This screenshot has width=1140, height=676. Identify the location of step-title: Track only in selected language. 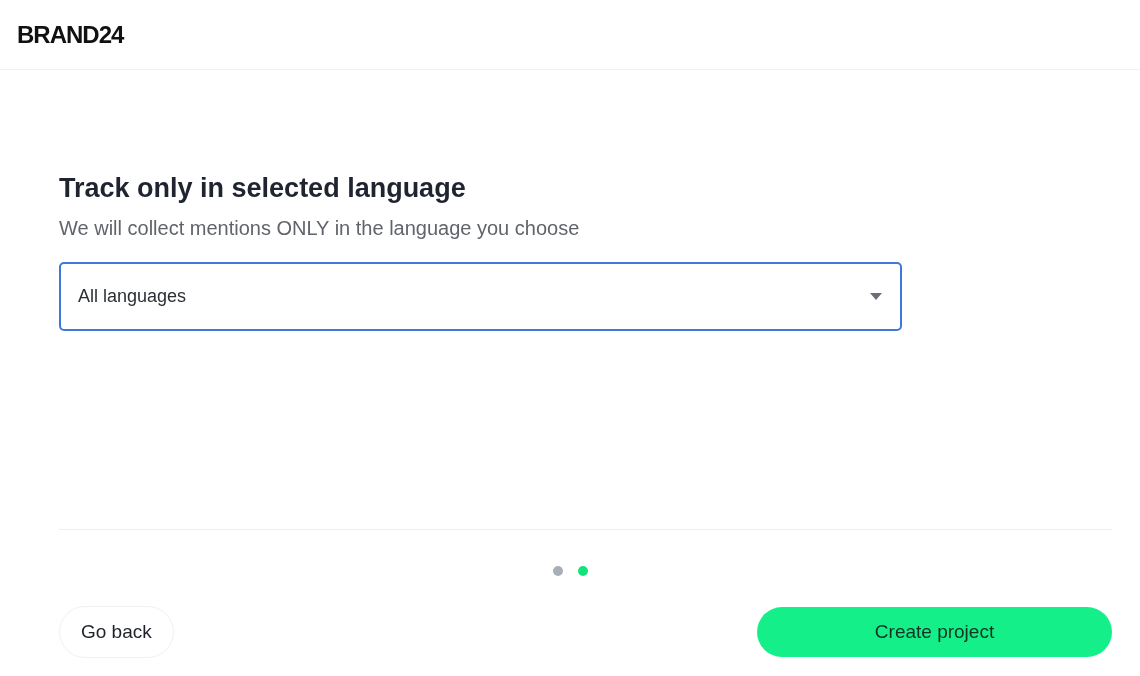
(263, 188).